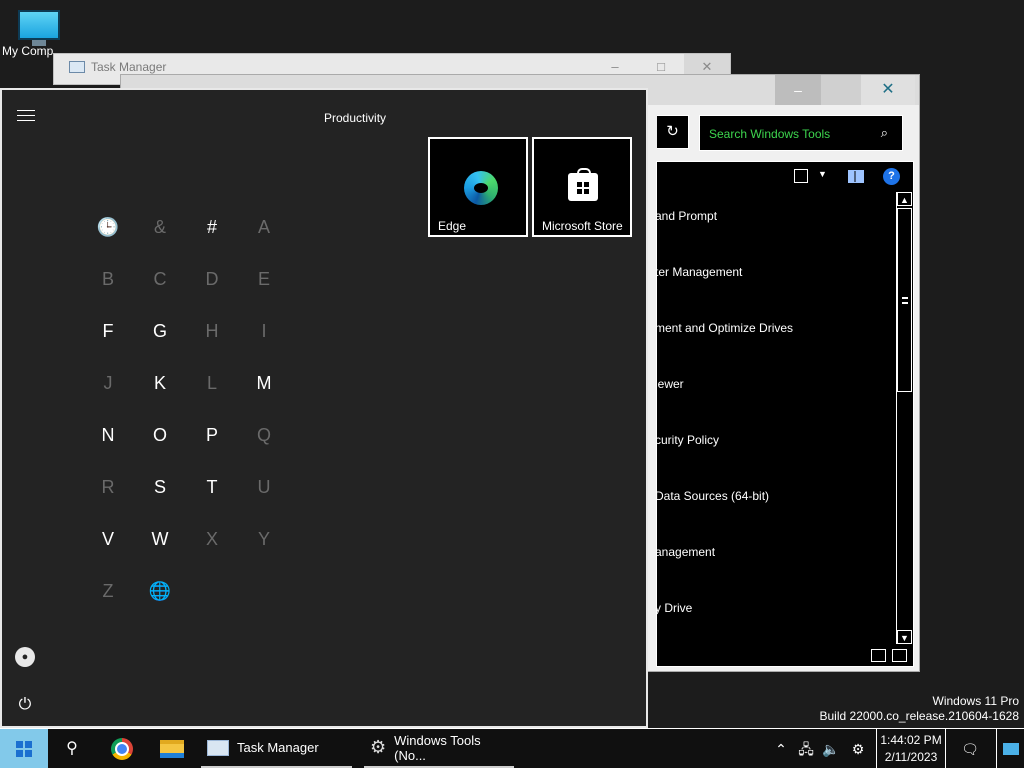 The image size is (1024, 768). What do you see at coordinates (858, 748) in the screenshot?
I see `settings-gear-icon: ⚙` at bounding box center [858, 748].